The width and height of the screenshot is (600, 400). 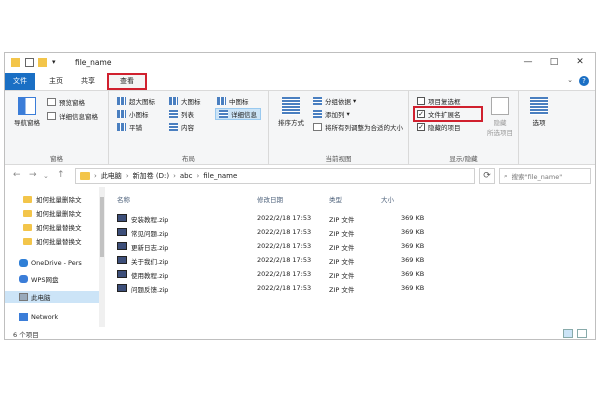 What do you see at coordinates (93, 62) in the screenshot?
I see `window-title: file_name` at bounding box center [93, 62].